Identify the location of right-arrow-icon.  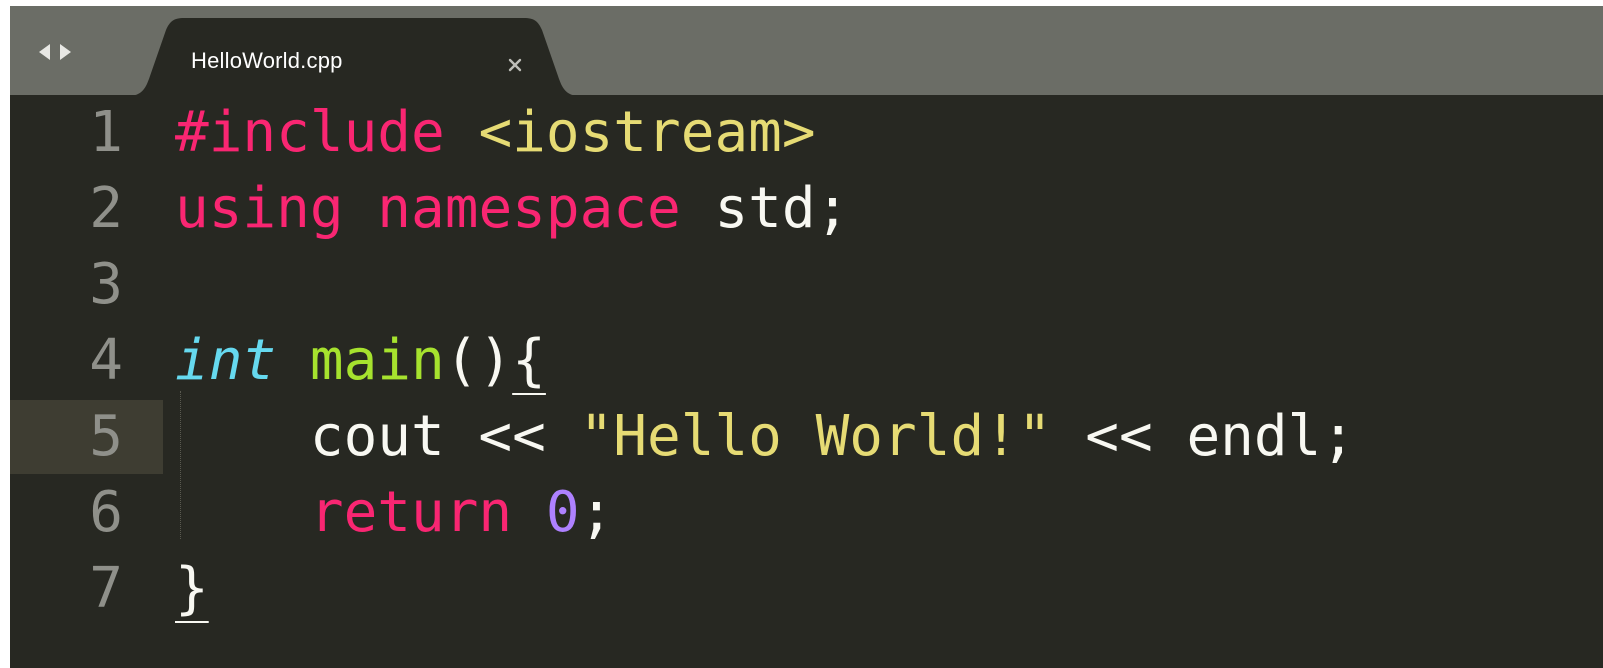
(65, 54).